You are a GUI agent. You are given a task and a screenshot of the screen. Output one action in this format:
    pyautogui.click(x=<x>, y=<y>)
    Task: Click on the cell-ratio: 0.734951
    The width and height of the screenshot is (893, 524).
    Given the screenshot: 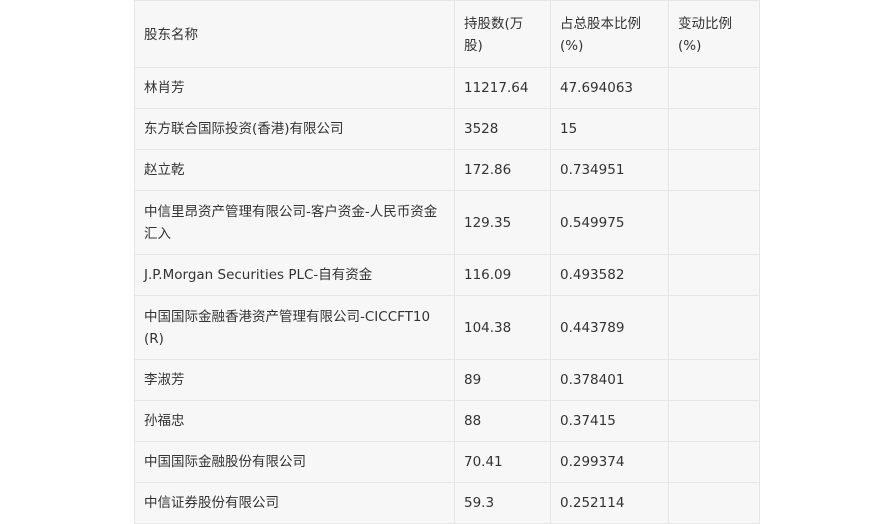 What is the action you would take?
    pyautogui.click(x=609, y=170)
    